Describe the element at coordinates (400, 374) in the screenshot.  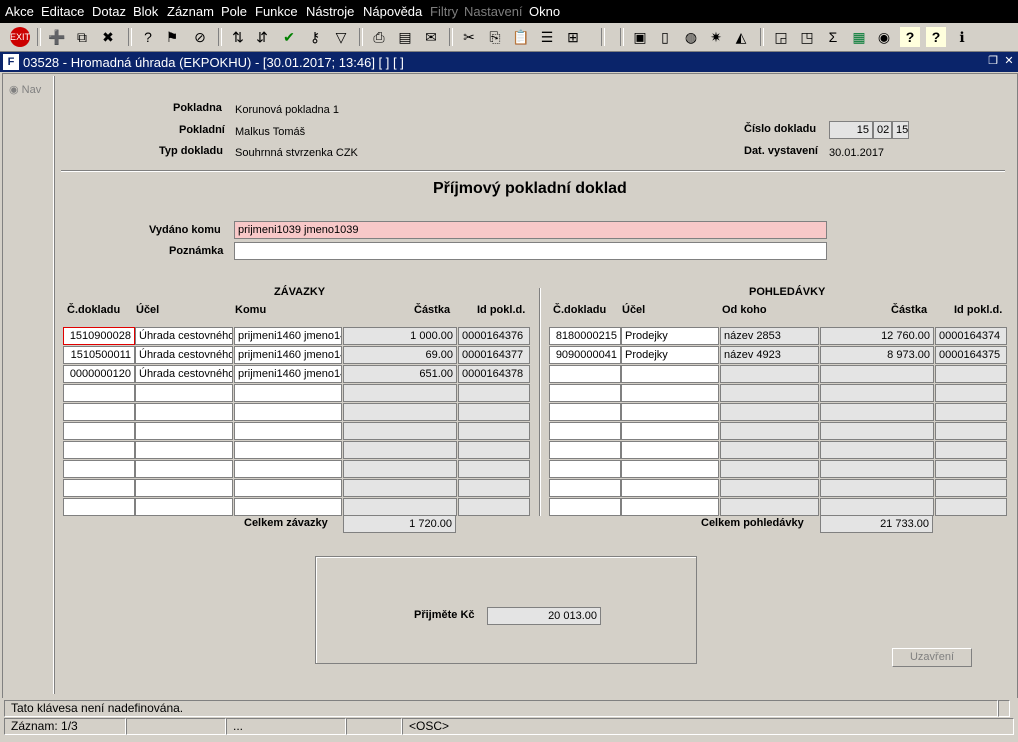
I see `zavazky-row-3-castka: 651.00` at that location.